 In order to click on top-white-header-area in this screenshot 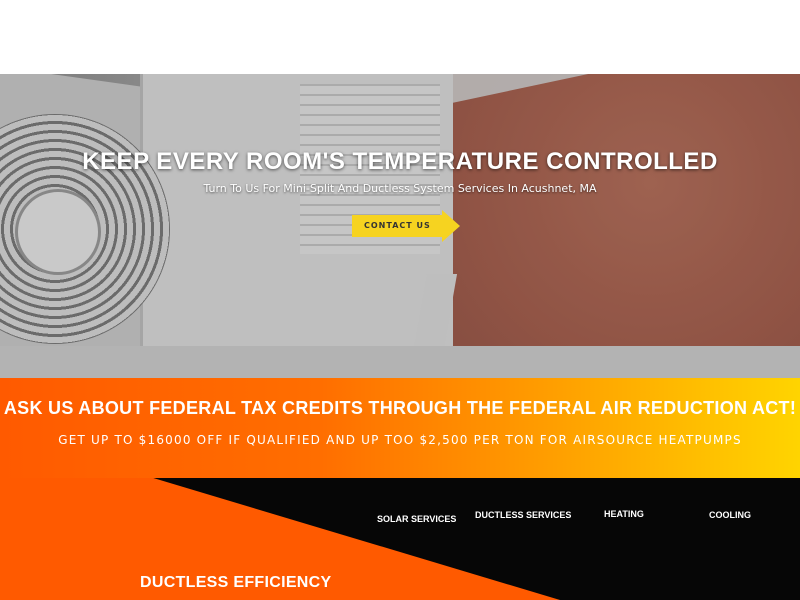, I will do `click(400, 37)`.